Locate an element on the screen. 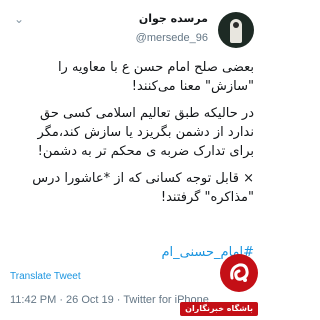 This screenshot has width=320, height=320. author-handle: @mersede_96 is located at coordinates (172, 38).